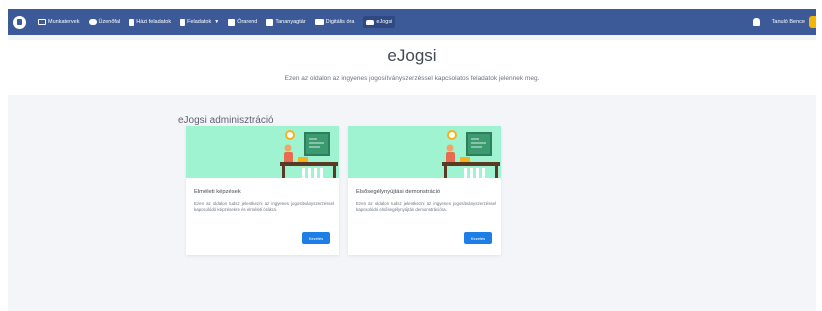 This screenshot has width=822, height=311. Describe the element at coordinates (340, 22) in the screenshot. I see `nav-item-label: Digitális óra` at that location.